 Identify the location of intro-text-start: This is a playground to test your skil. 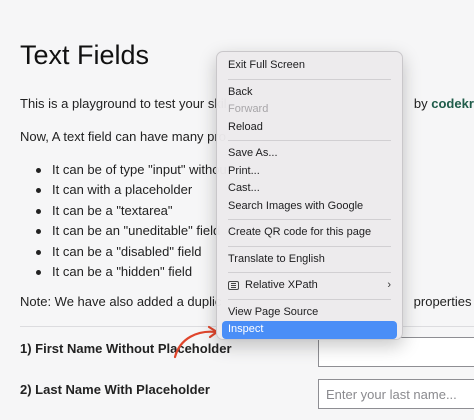
(123, 103).